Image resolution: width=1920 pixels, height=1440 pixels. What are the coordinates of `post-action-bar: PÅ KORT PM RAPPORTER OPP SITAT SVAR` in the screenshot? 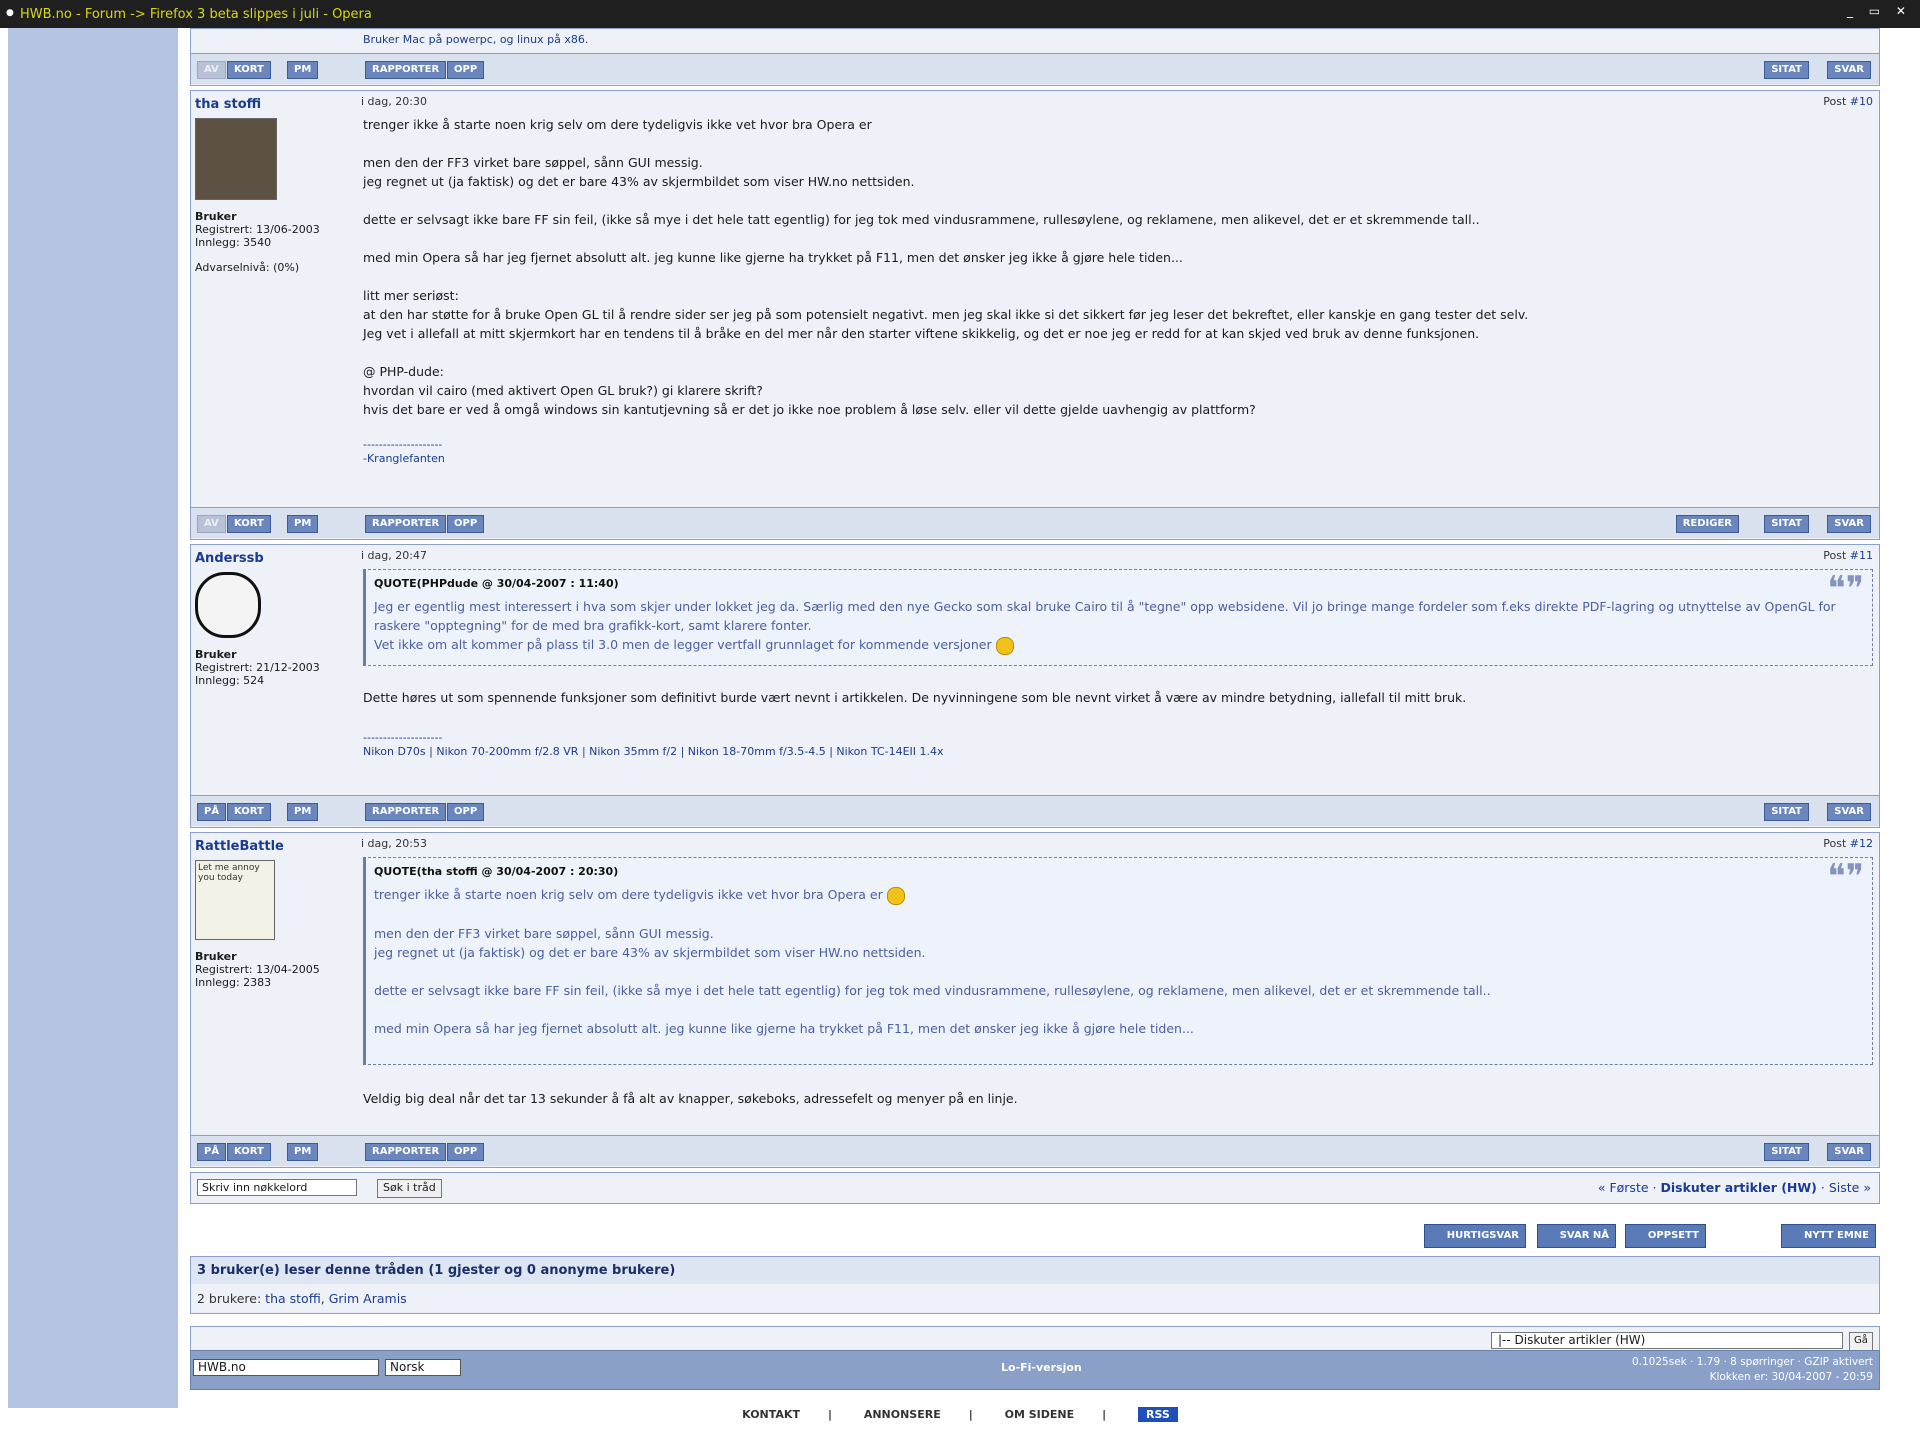 It's located at (1035, 1150).